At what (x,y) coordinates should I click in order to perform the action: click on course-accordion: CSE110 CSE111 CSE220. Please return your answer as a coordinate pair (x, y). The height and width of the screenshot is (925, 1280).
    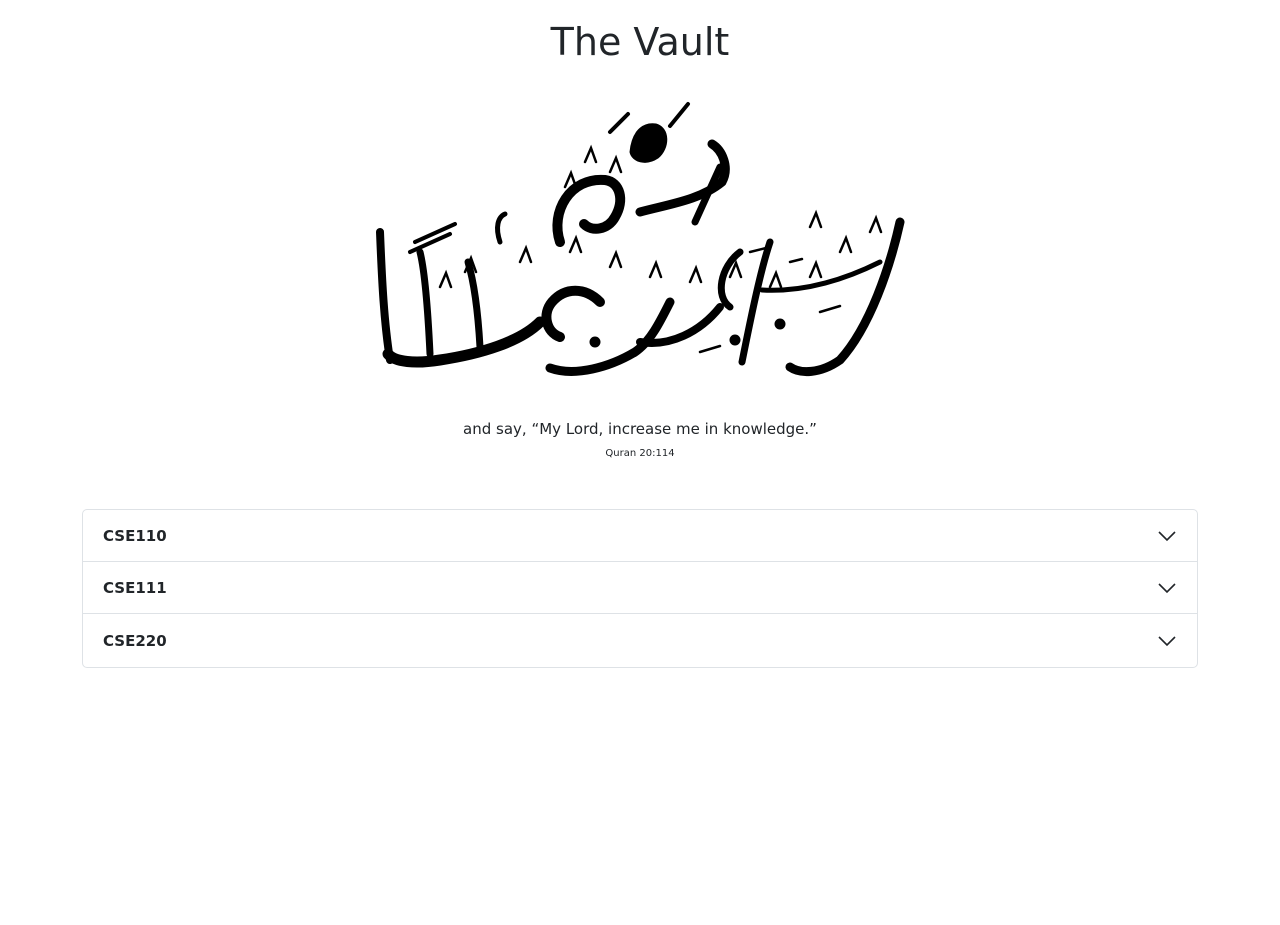
    Looking at the image, I should click on (640, 588).